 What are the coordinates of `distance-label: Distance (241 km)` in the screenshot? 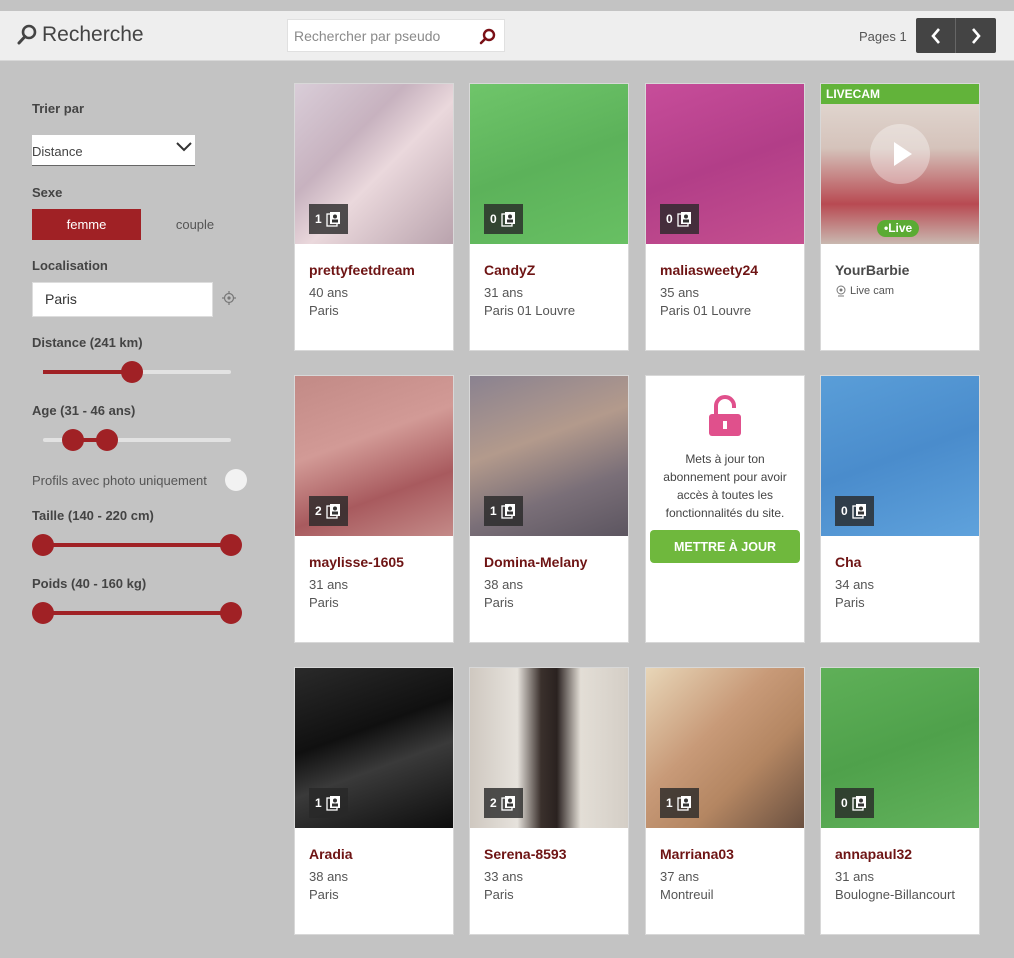 It's located at (87, 342).